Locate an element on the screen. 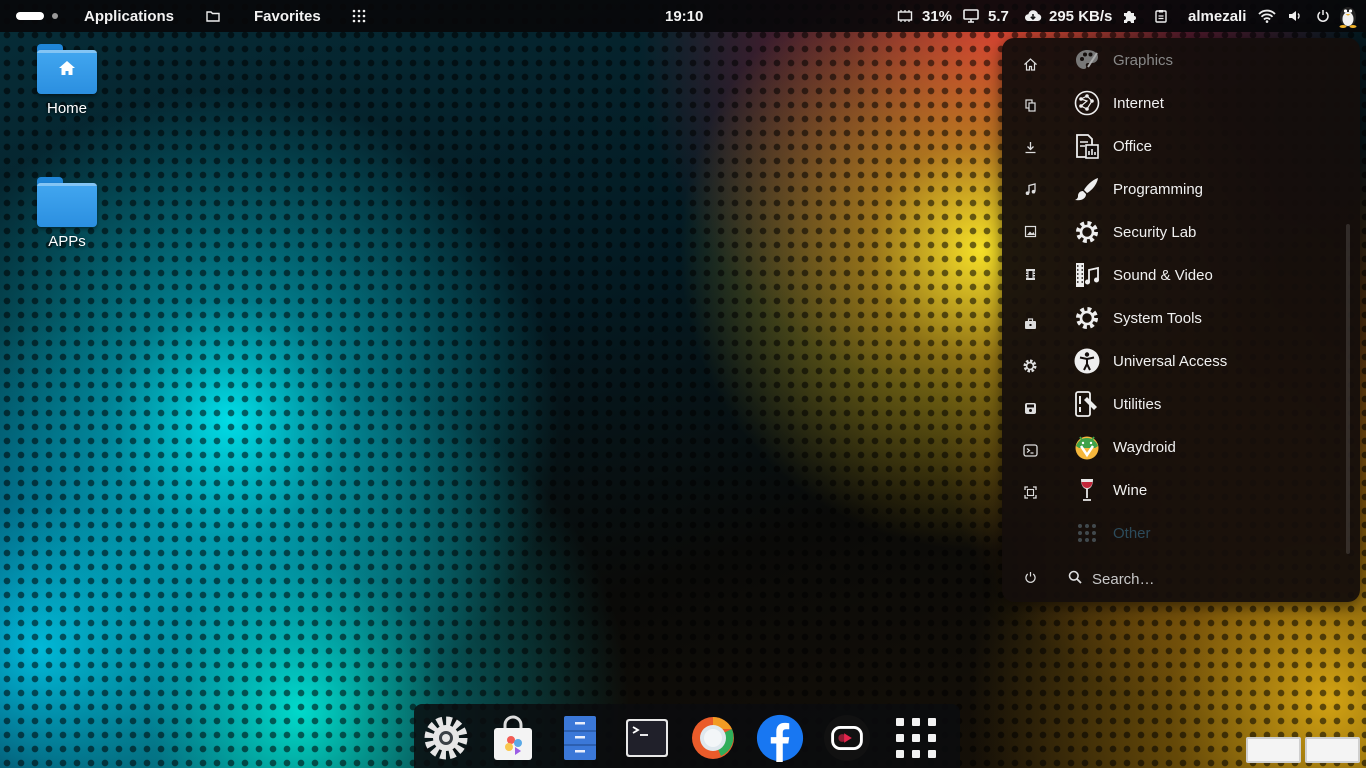 The width and height of the screenshot is (1366, 768). places-sidebar is located at coordinates (1030, 320).